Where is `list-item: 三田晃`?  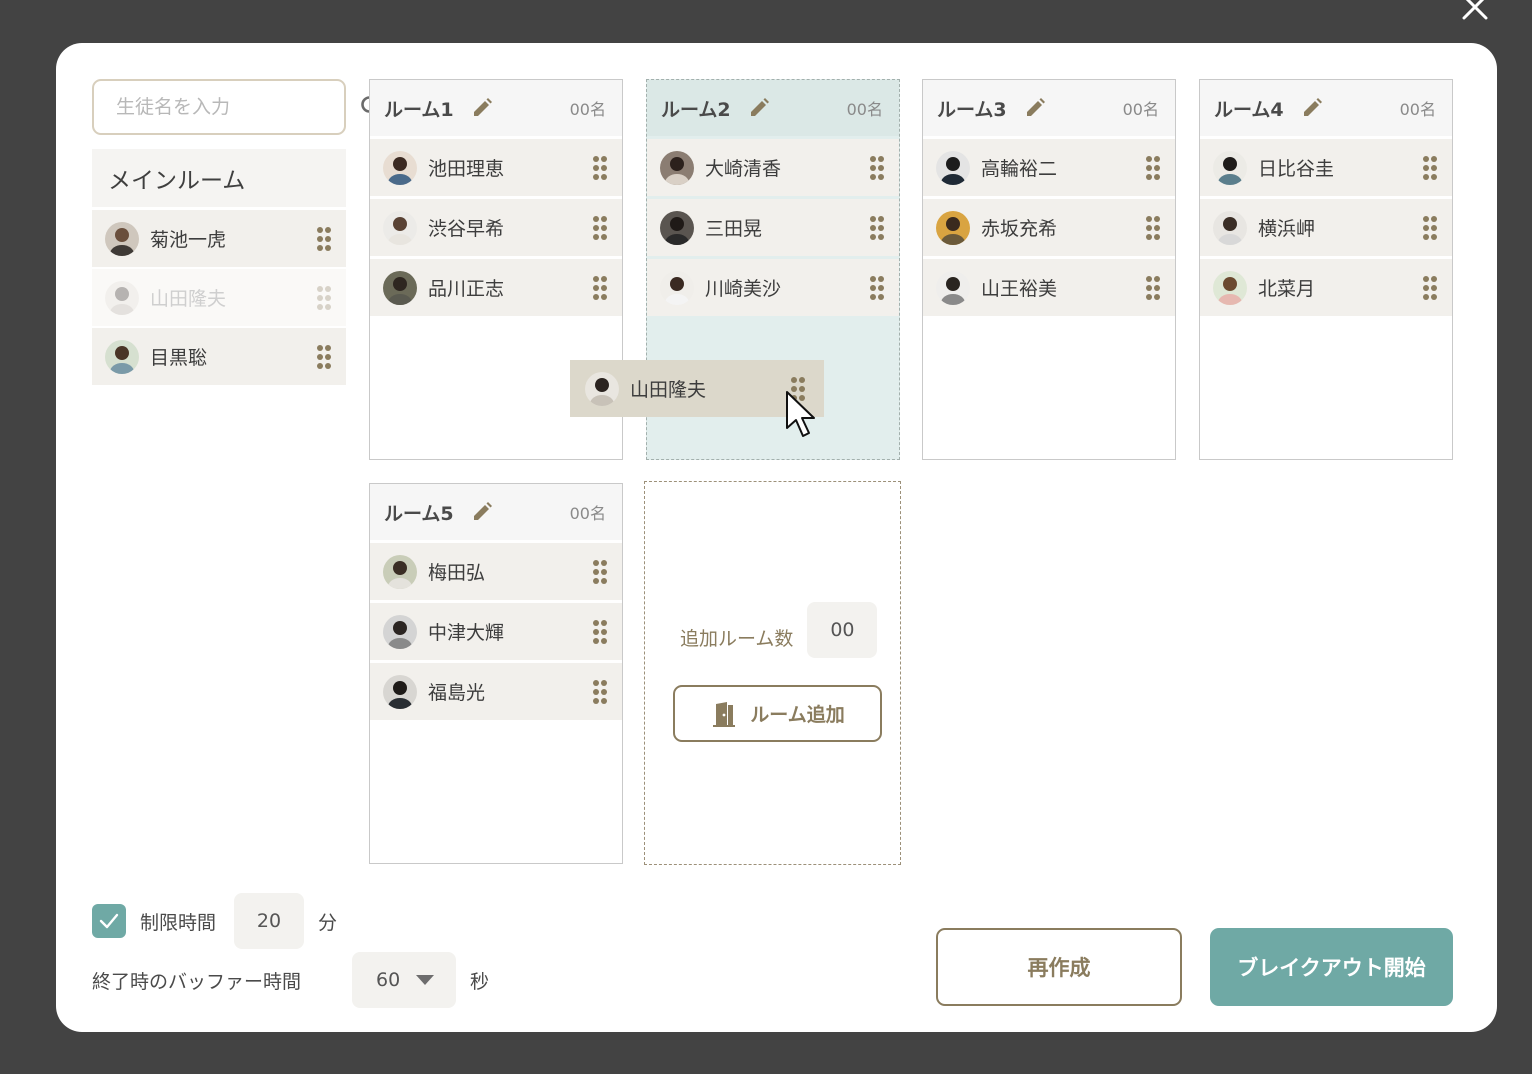 list-item: 三田晃 is located at coordinates (773, 227).